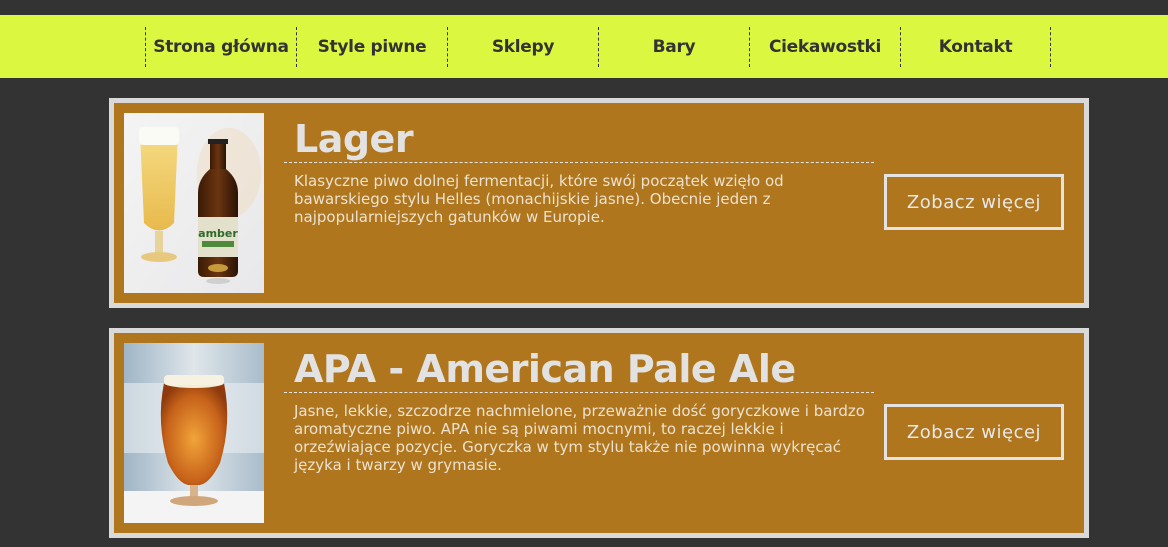 The height and width of the screenshot is (547, 1168). I want to click on nav-item-contact: Kontakt, so click(975, 47).